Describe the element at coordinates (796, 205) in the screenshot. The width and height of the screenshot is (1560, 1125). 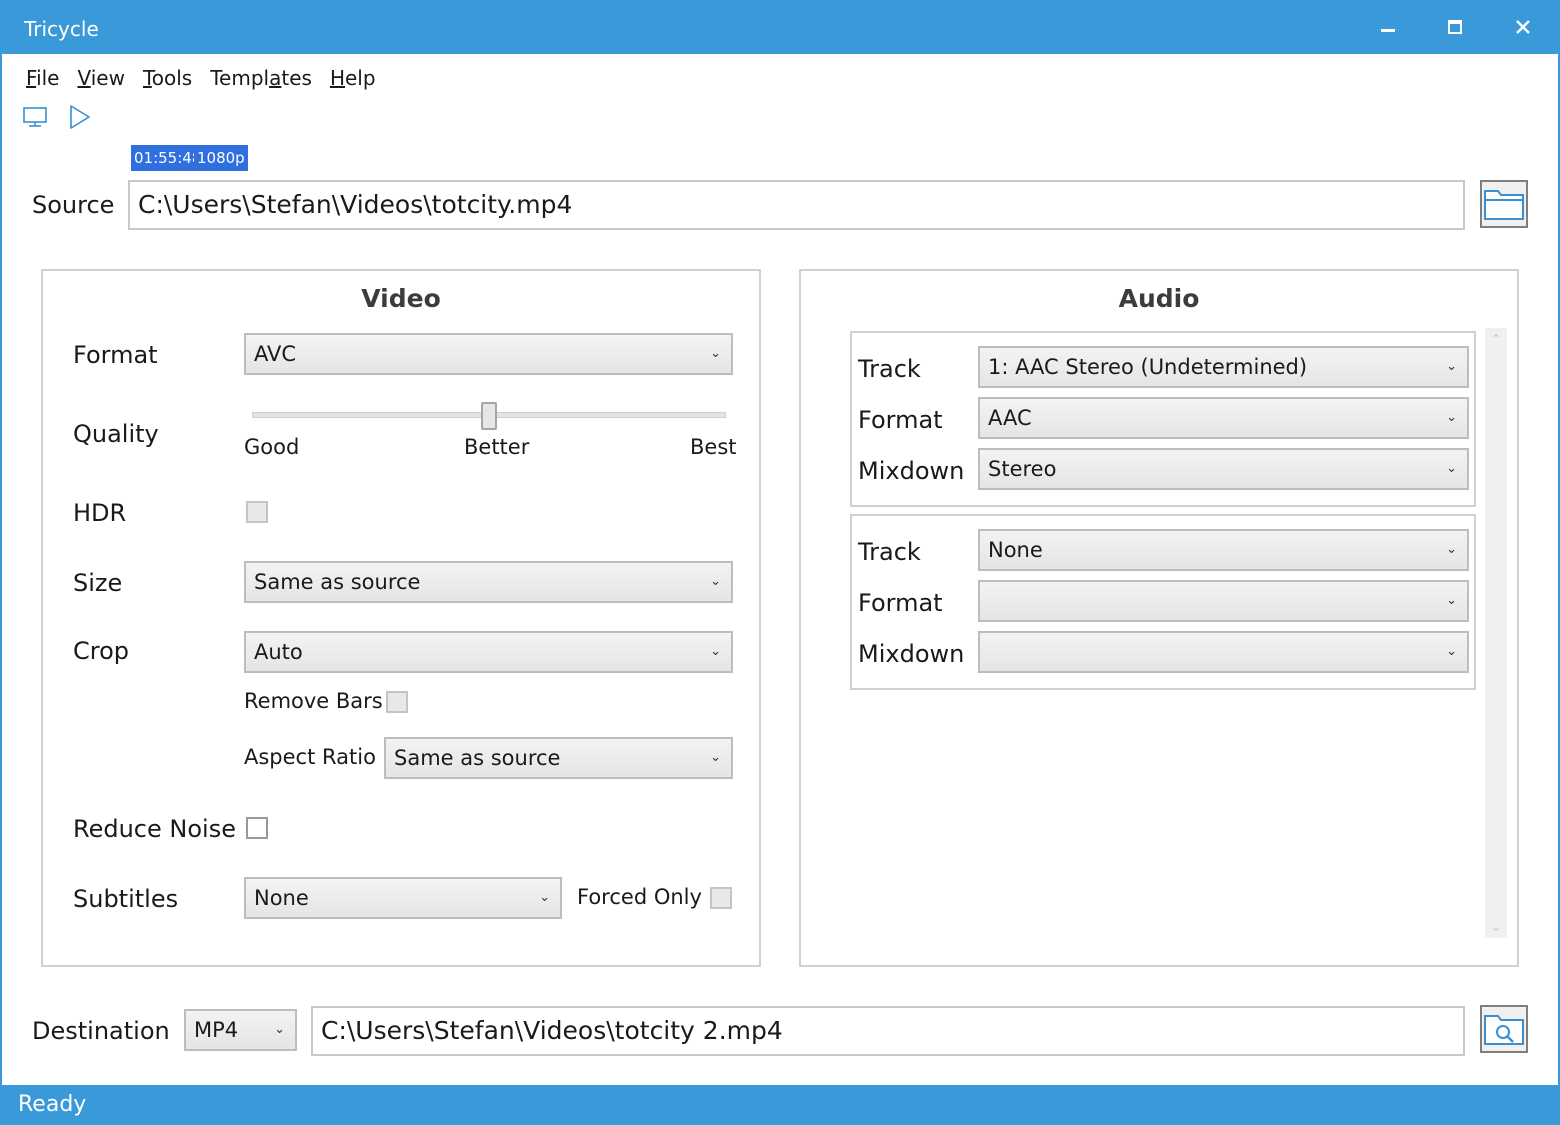
I see `source-path-field: C:\Users\Stefan\Videos\totcity.mp4` at that location.